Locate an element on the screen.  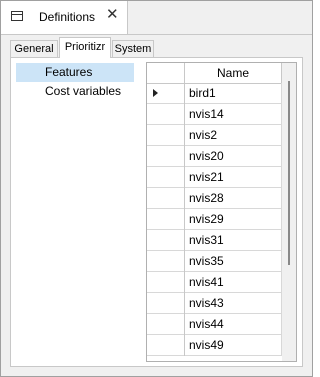
table-row: nvis49 is located at coordinates (214, 345).